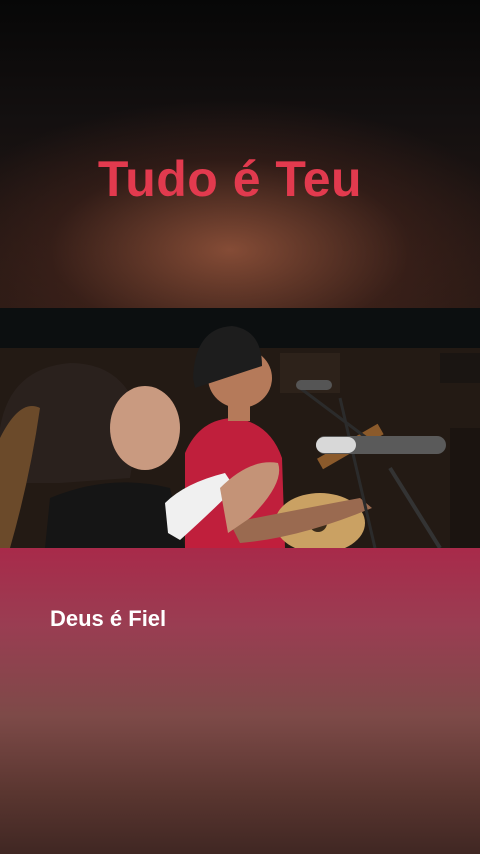 Image resolution: width=480 pixels, height=854 pixels. I want to click on artist-name: Deus é Fiel, so click(108, 618).